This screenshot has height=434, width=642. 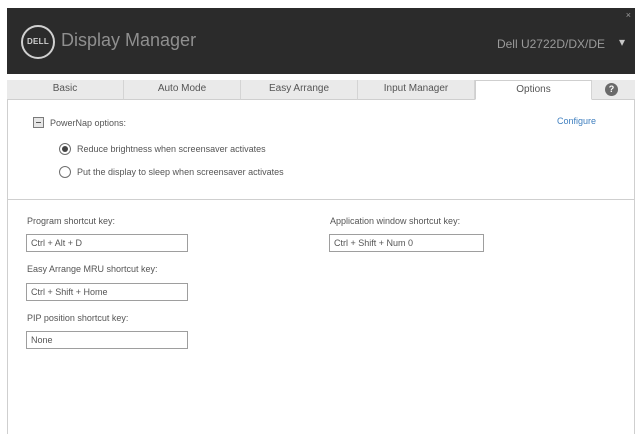 I want to click on logo-text: DELL, so click(x=38, y=41).